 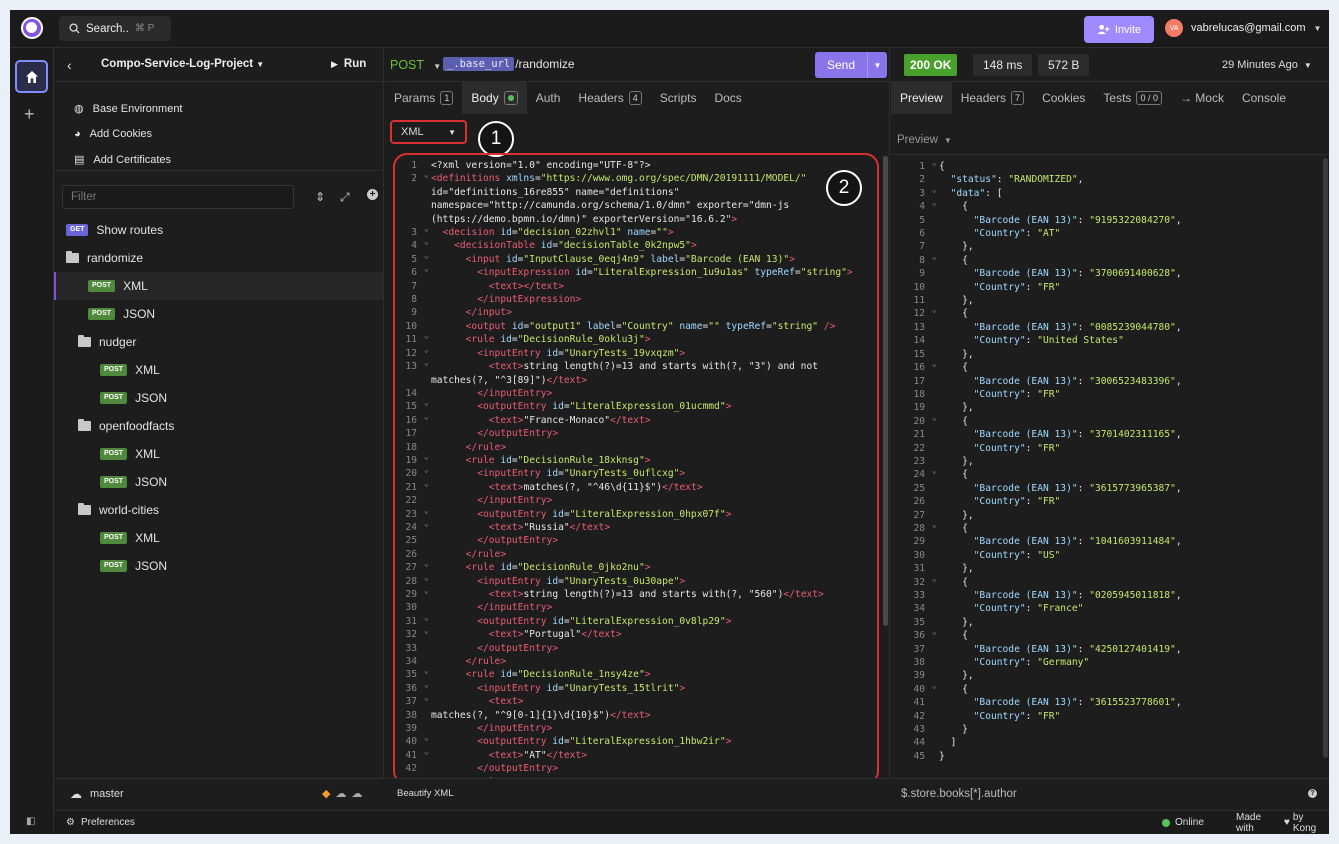 What do you see at coordinates (1106, 688) in the screenshot?
I see `json-line: 40 {` at bounding box center [1106, 688].